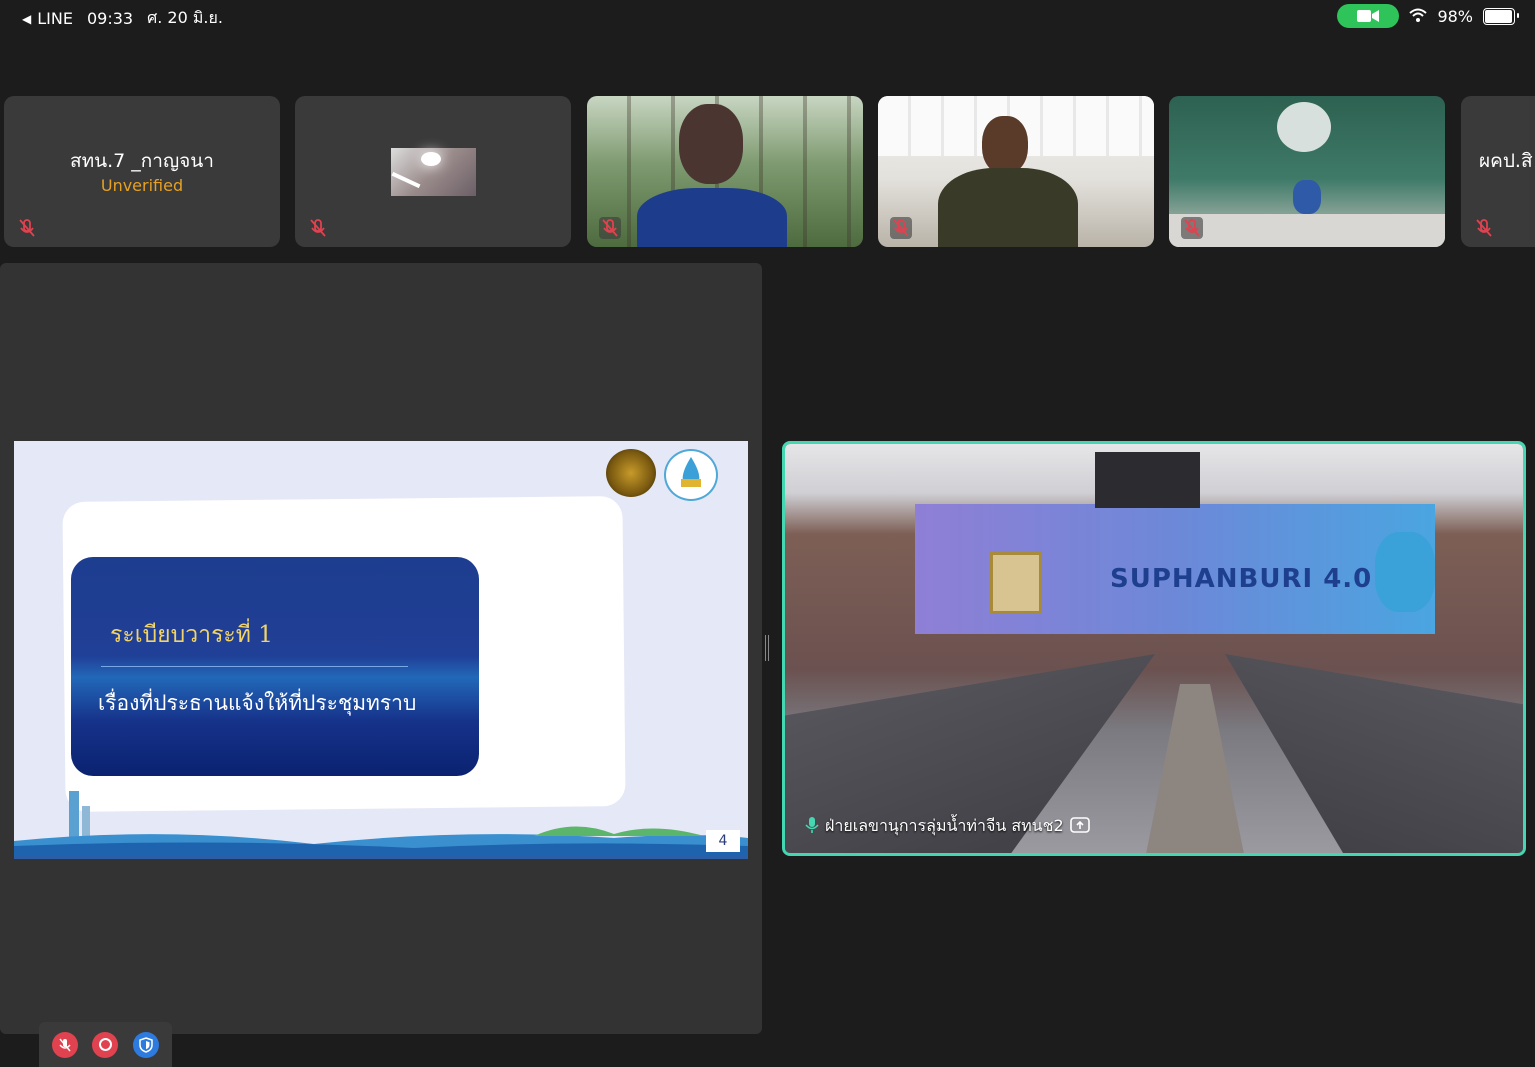 This screenshot has width=1535, height=1067. Describe the element at coordinates (723, 841) in the screenshot. I see `slide-page-number: 4` at that location.